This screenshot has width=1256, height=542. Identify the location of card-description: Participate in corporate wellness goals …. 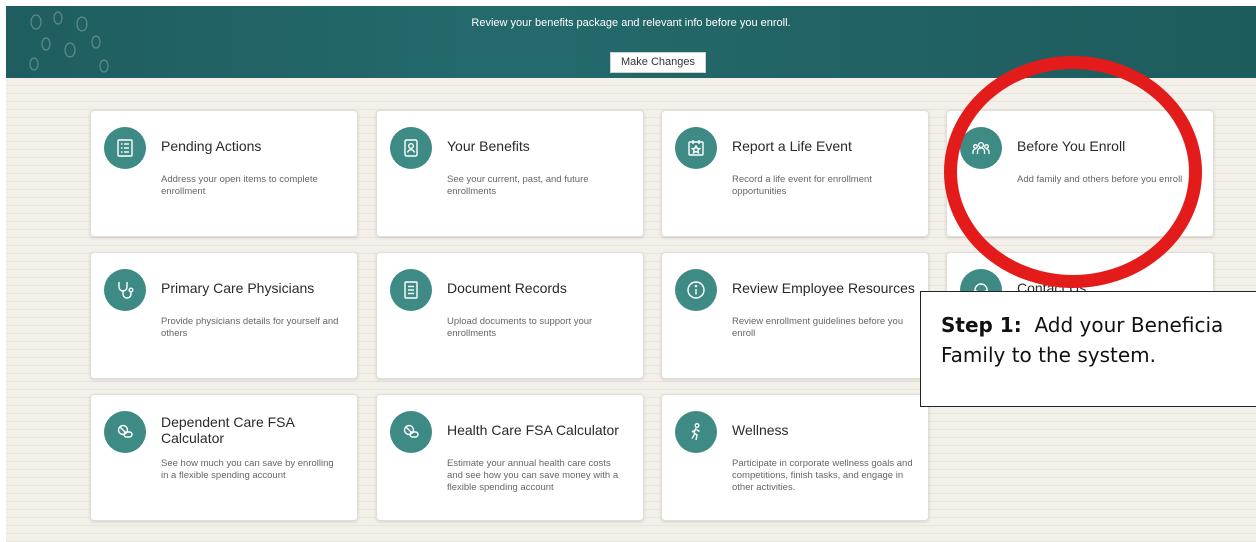
(822, 475).